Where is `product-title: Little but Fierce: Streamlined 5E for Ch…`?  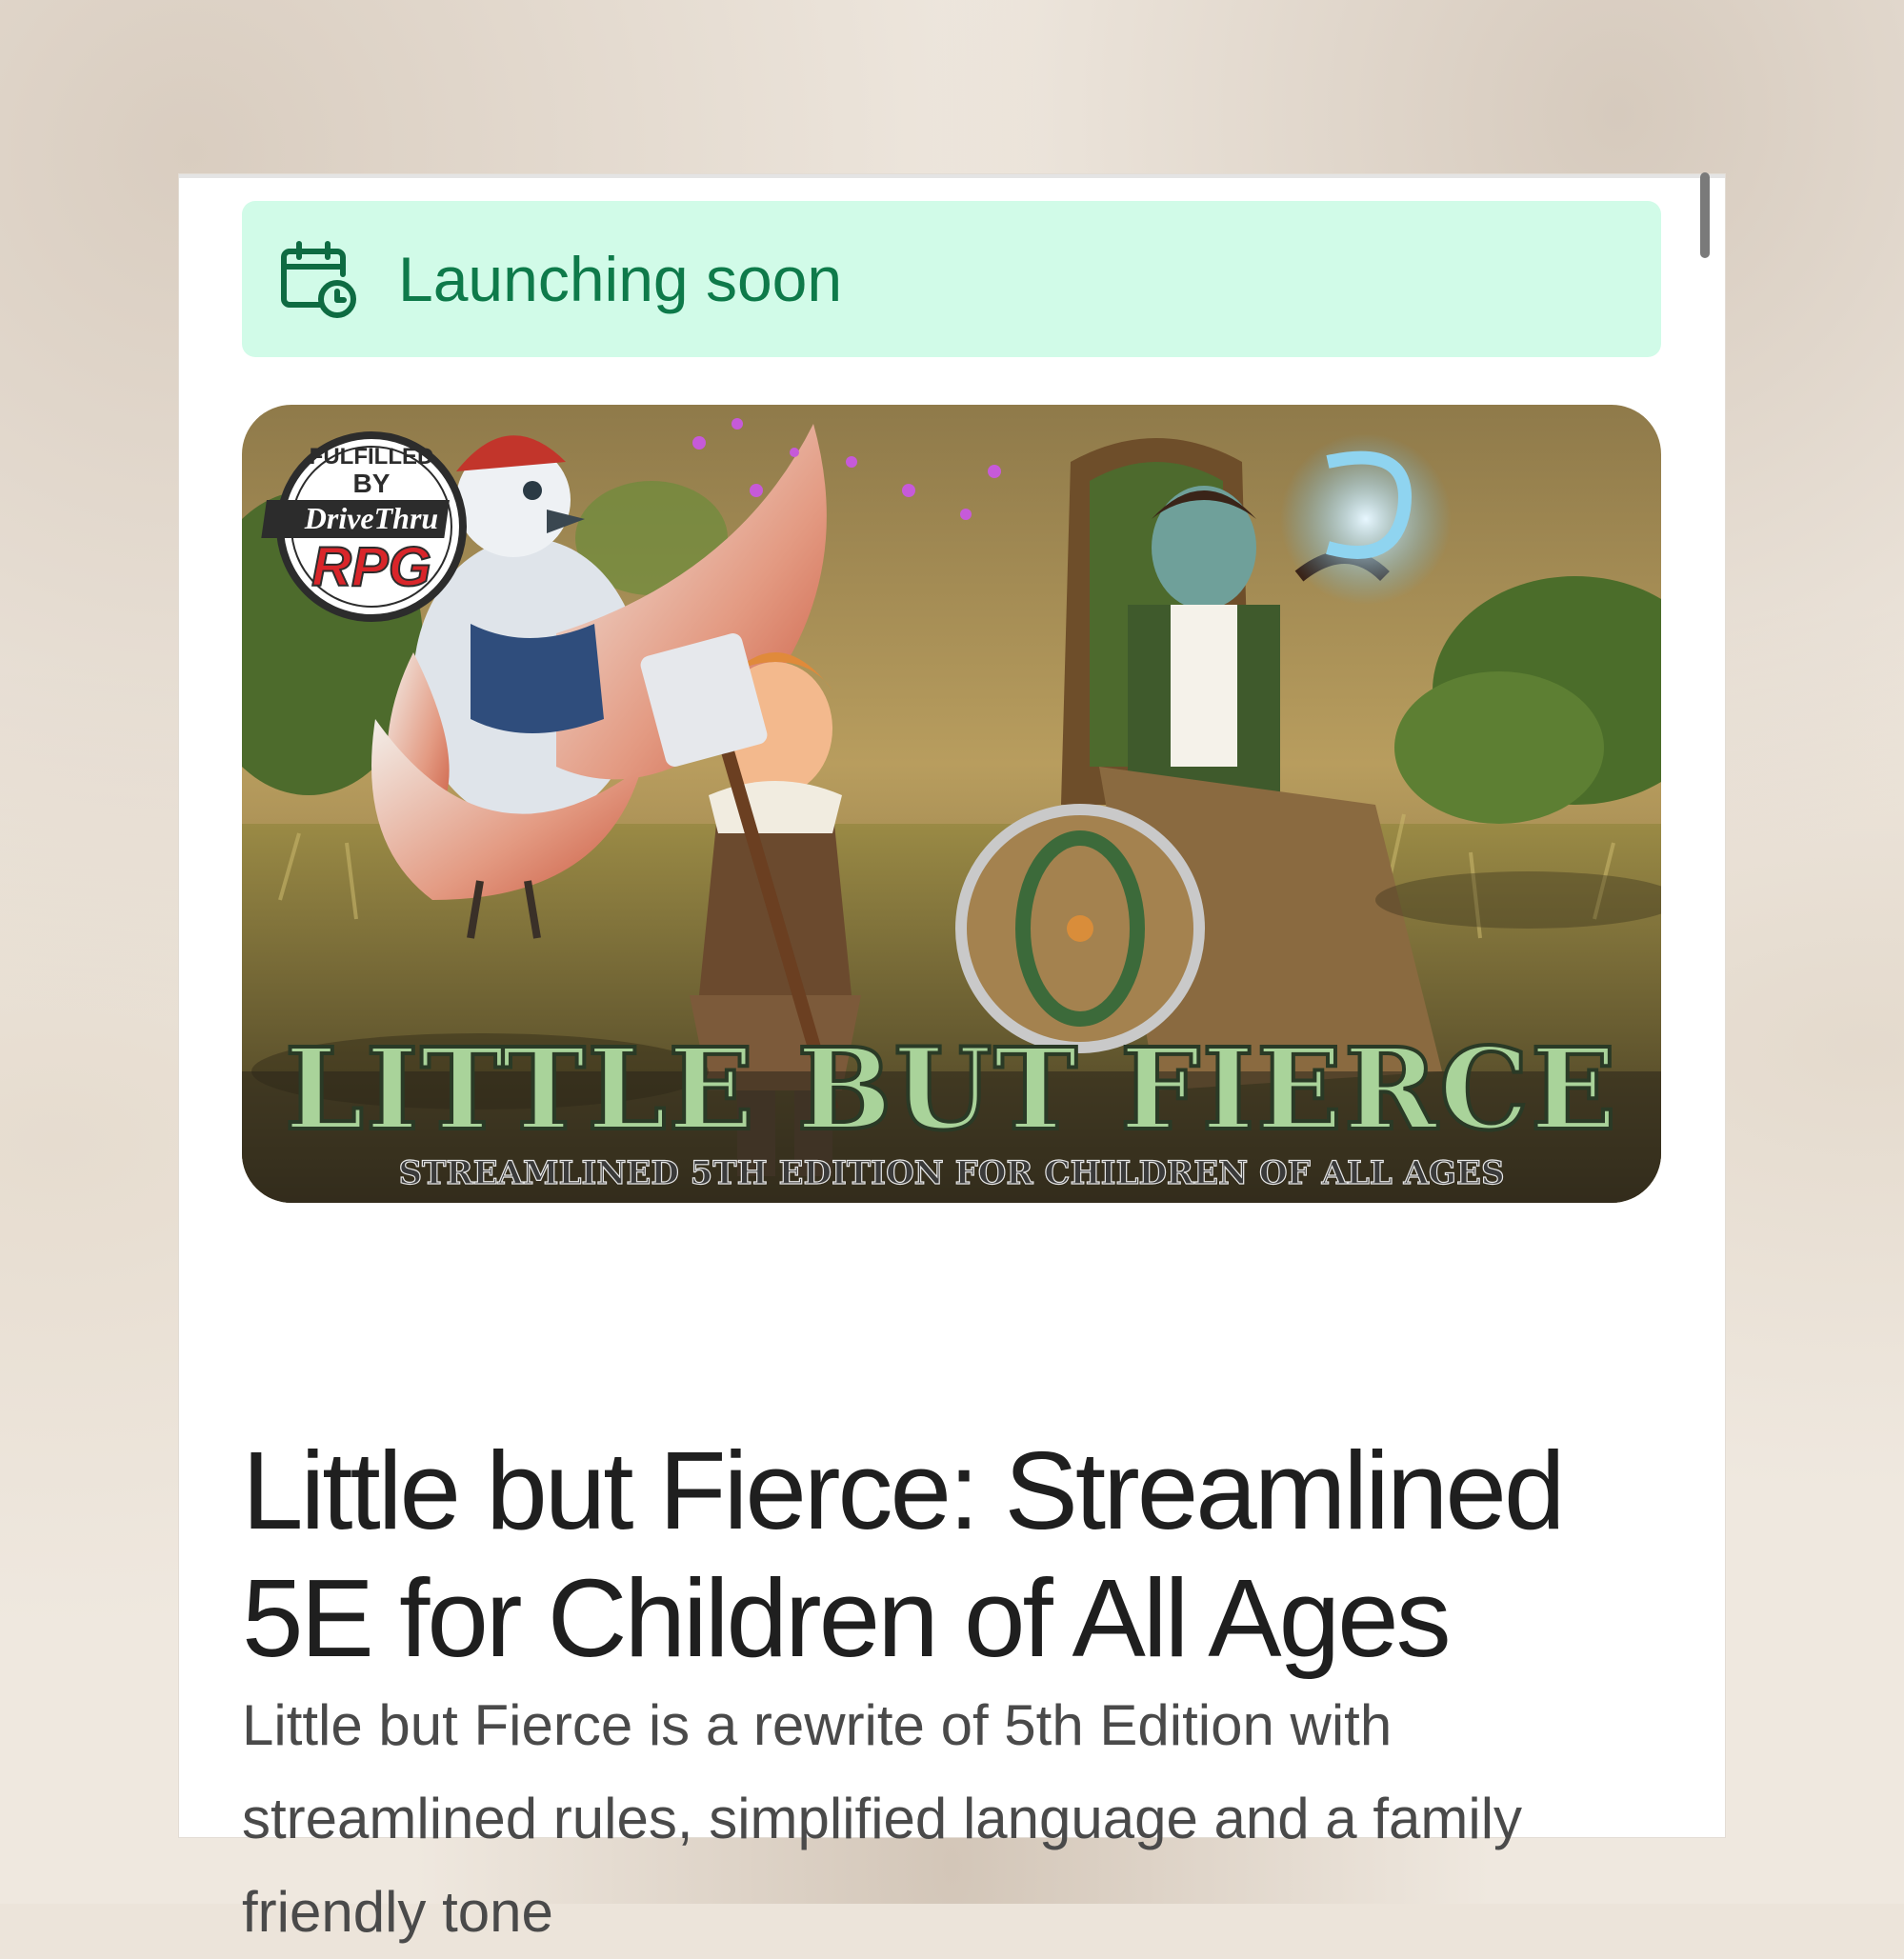 product-title: Little but Fierce: Streamlined 5E for Ch… is located at coordinates (952, 1554).